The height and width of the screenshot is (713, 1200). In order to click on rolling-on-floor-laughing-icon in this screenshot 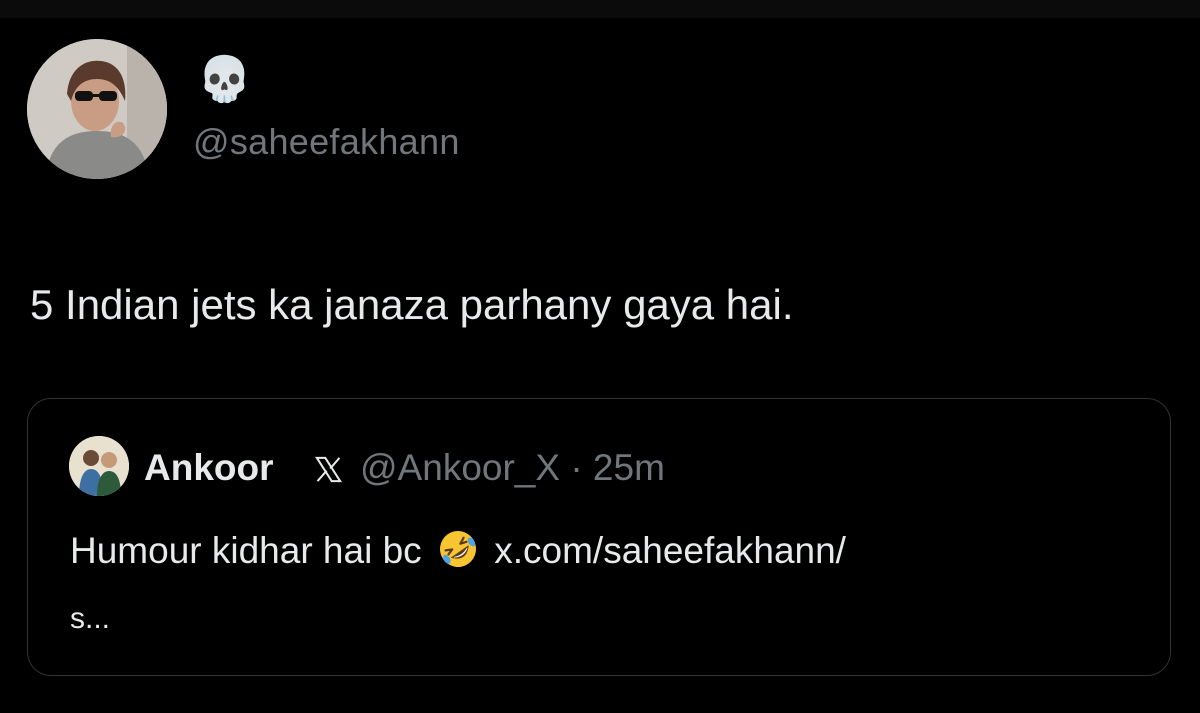, I will do `click(457, 549)`.